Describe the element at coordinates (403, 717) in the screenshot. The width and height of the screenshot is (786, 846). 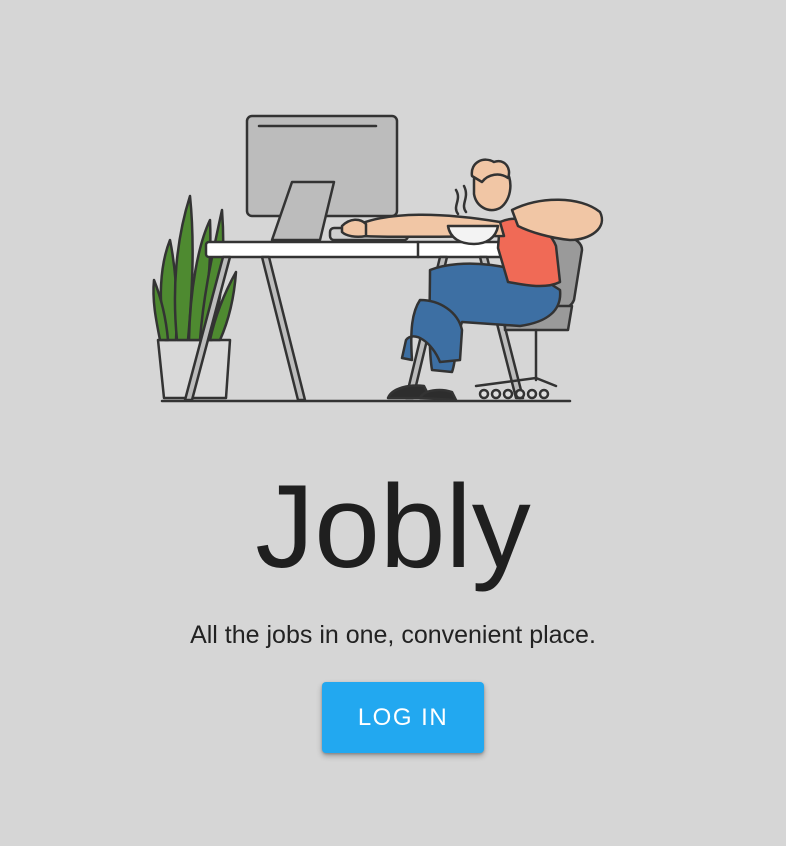
I see `login-button: LOG IN` at that location.